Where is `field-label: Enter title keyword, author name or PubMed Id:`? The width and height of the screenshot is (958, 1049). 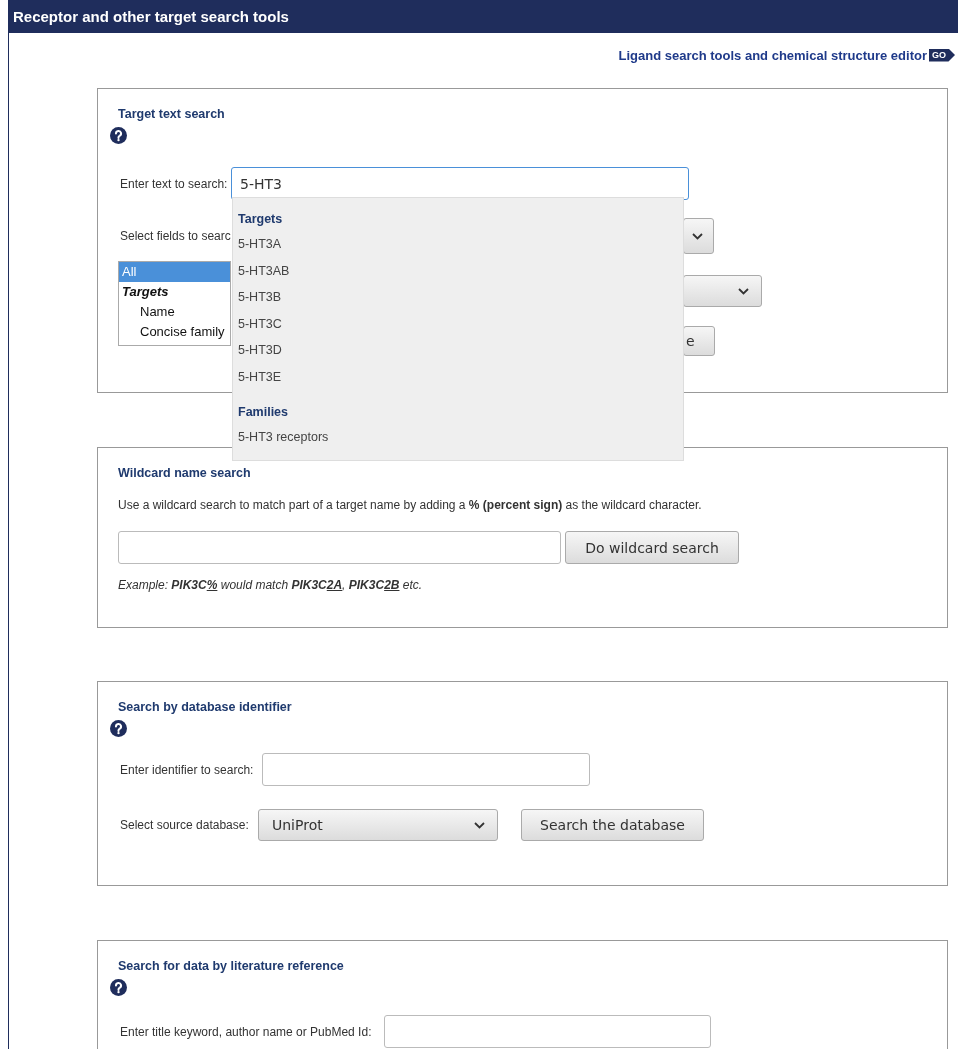
field-label: Enter title keyword, author name or PubMed Id: is located at coordinates (246, 1031).